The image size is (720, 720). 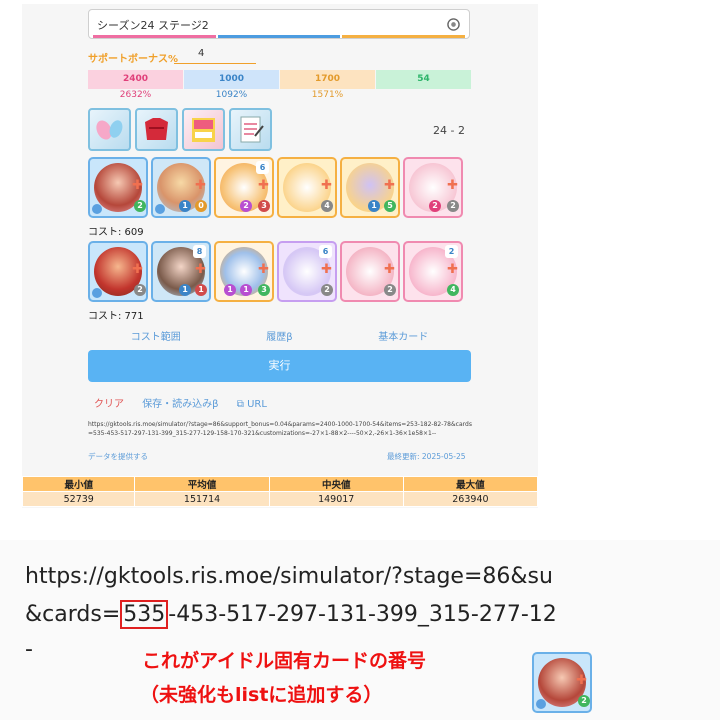 What do you see at coordinates (78, 499) in the screenshot?
I see `value-min: 52739` at bounding box center [78, 499].